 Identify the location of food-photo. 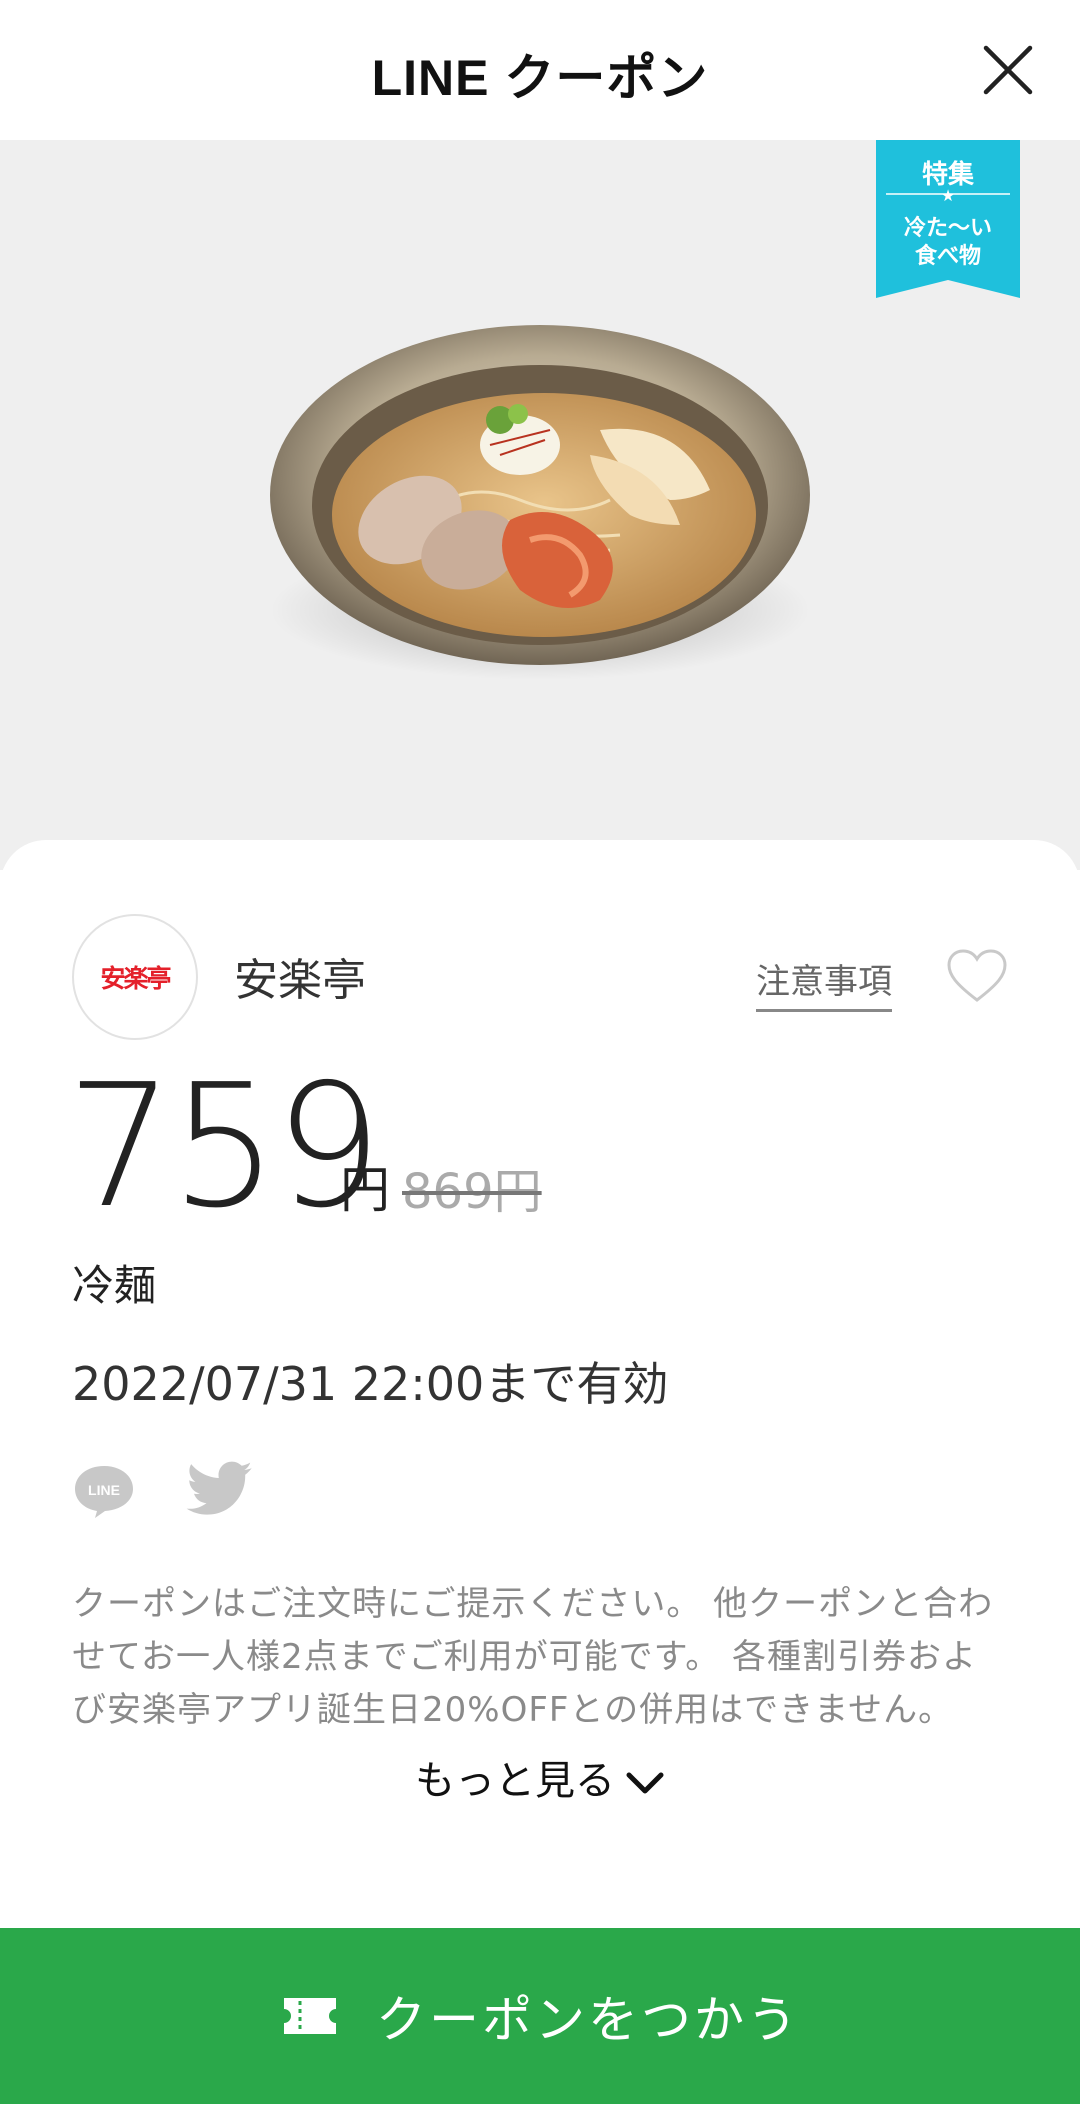
(540, 502).